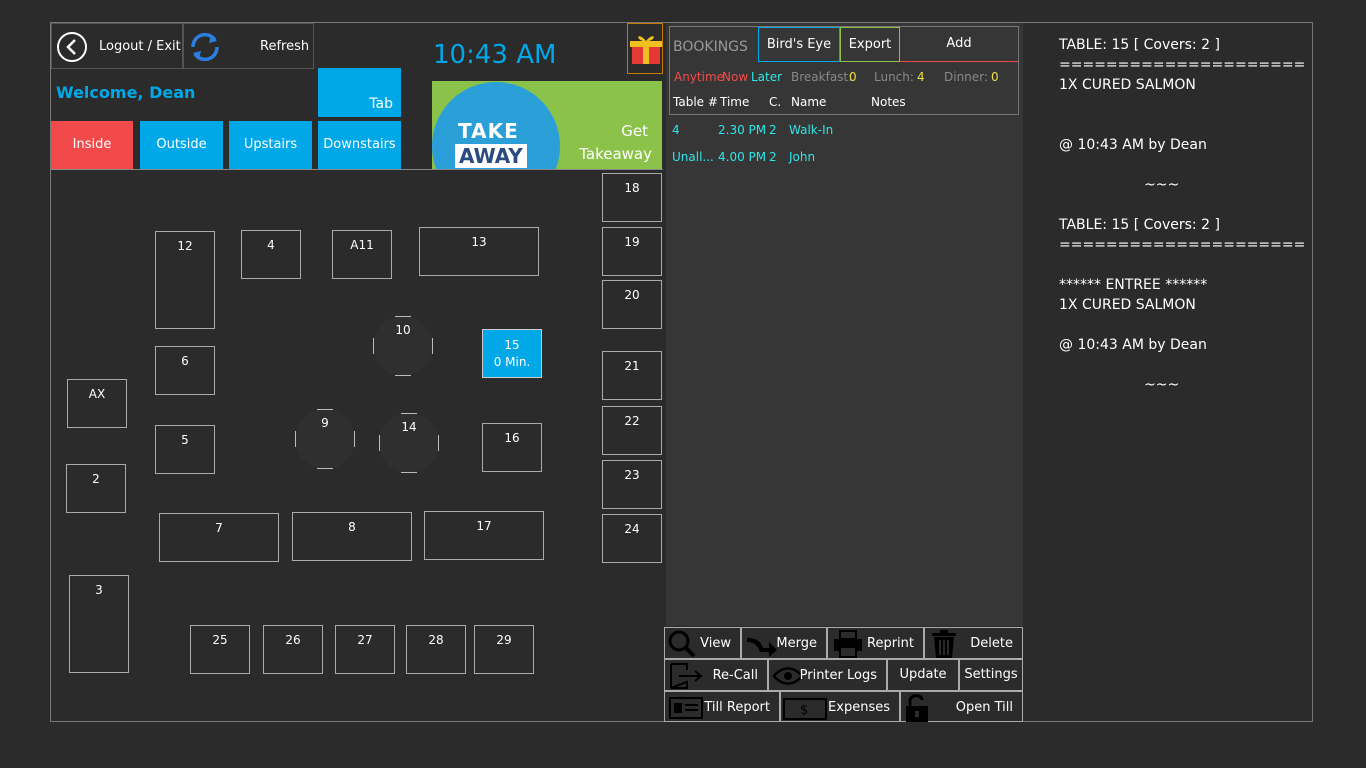  Describe the element at coordinates (359, 92) in the screenshot. I see `tab-button: Tab` at that location.